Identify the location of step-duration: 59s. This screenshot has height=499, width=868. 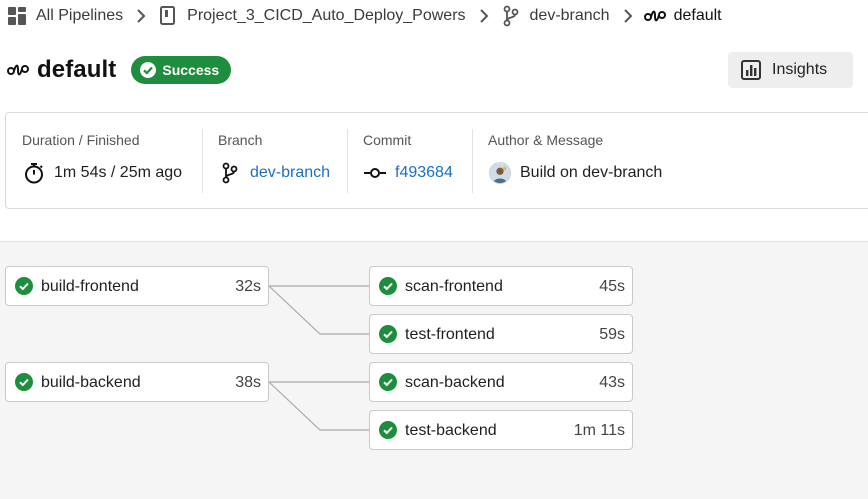
(612, 334).